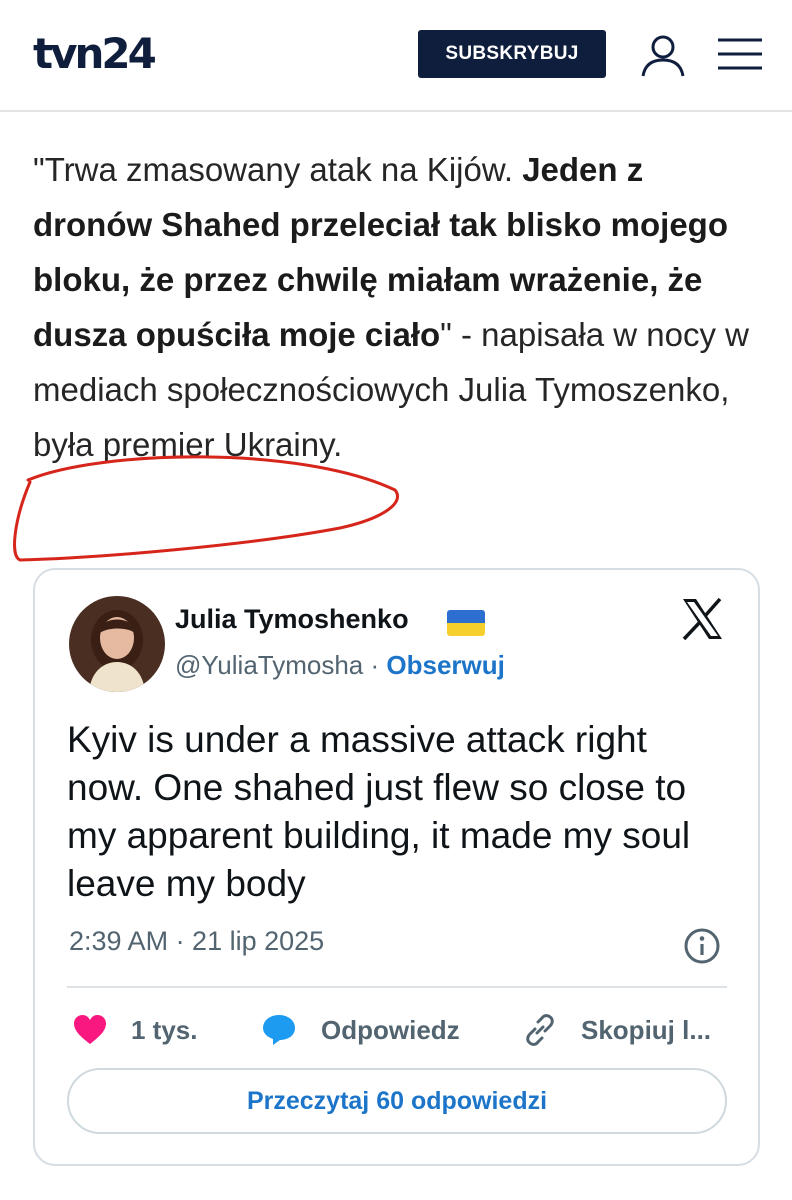 The height and width of the screenshot is (1200, 792). I want to click on tweet-timestamp: 2:39 AM · 21 lip 2025, so click(196, 941).